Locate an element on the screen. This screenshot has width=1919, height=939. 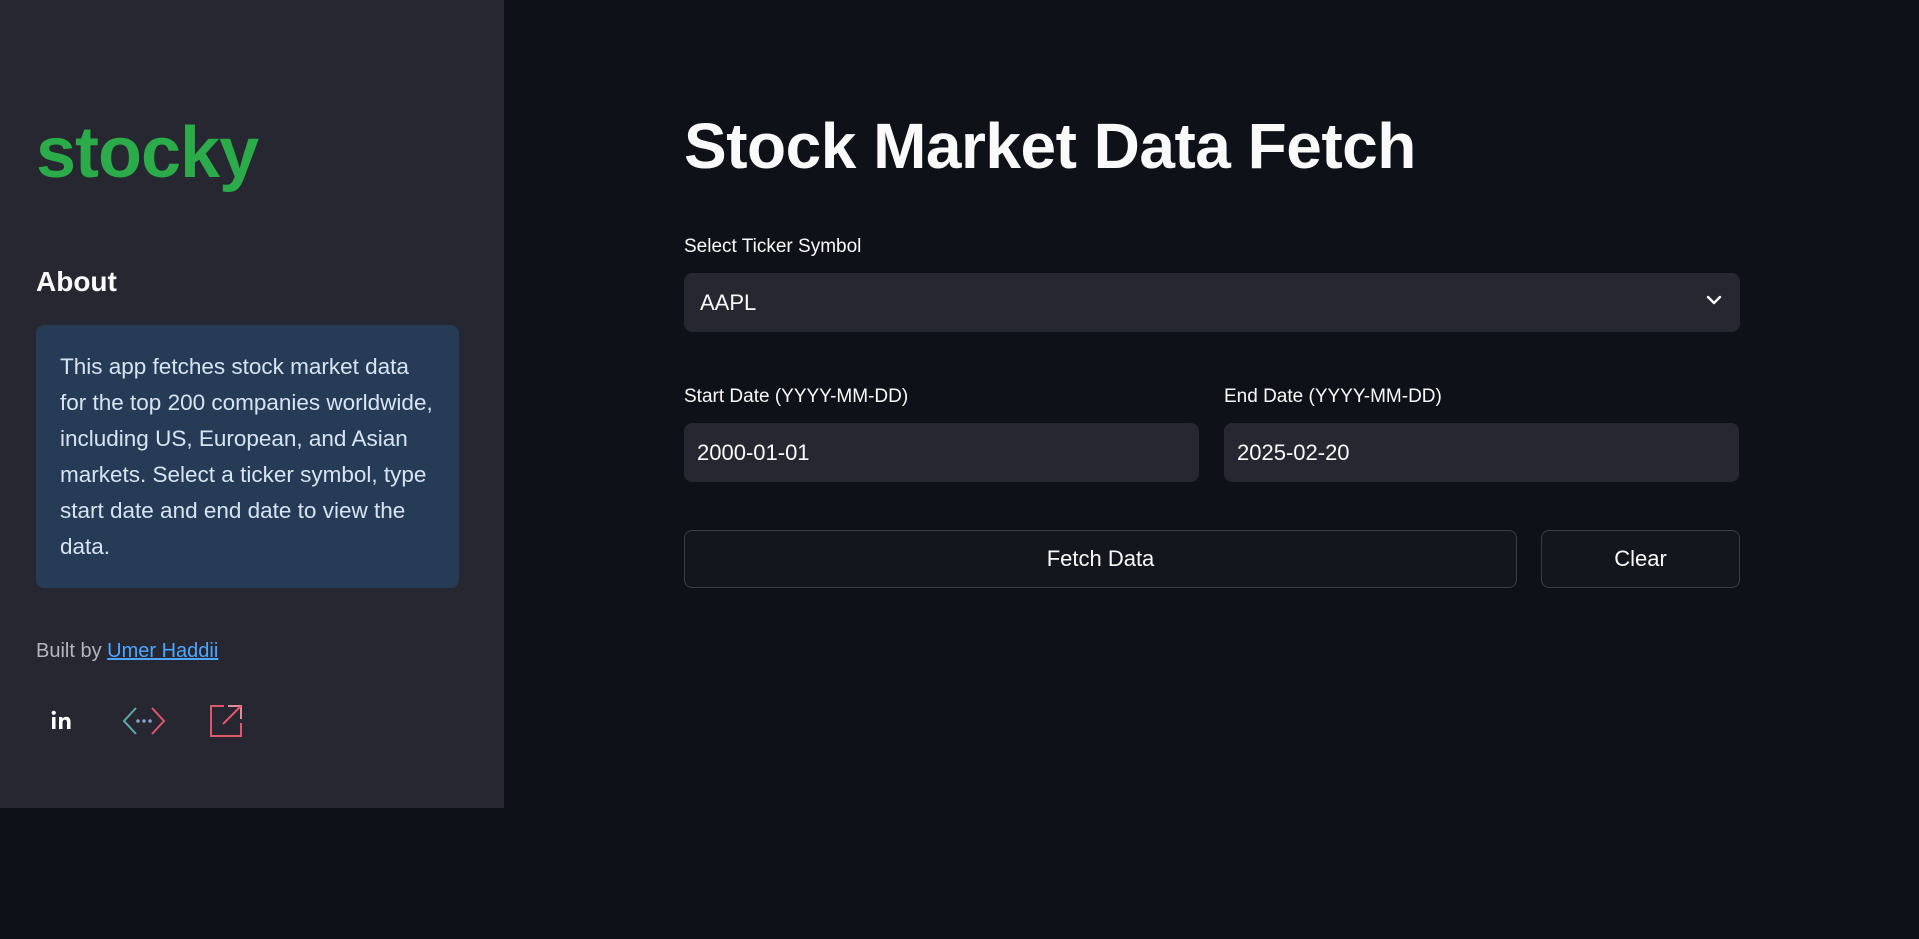
start-date-label: Start Date (YYYY-MM-DD) is located at coordinates (796, 396).